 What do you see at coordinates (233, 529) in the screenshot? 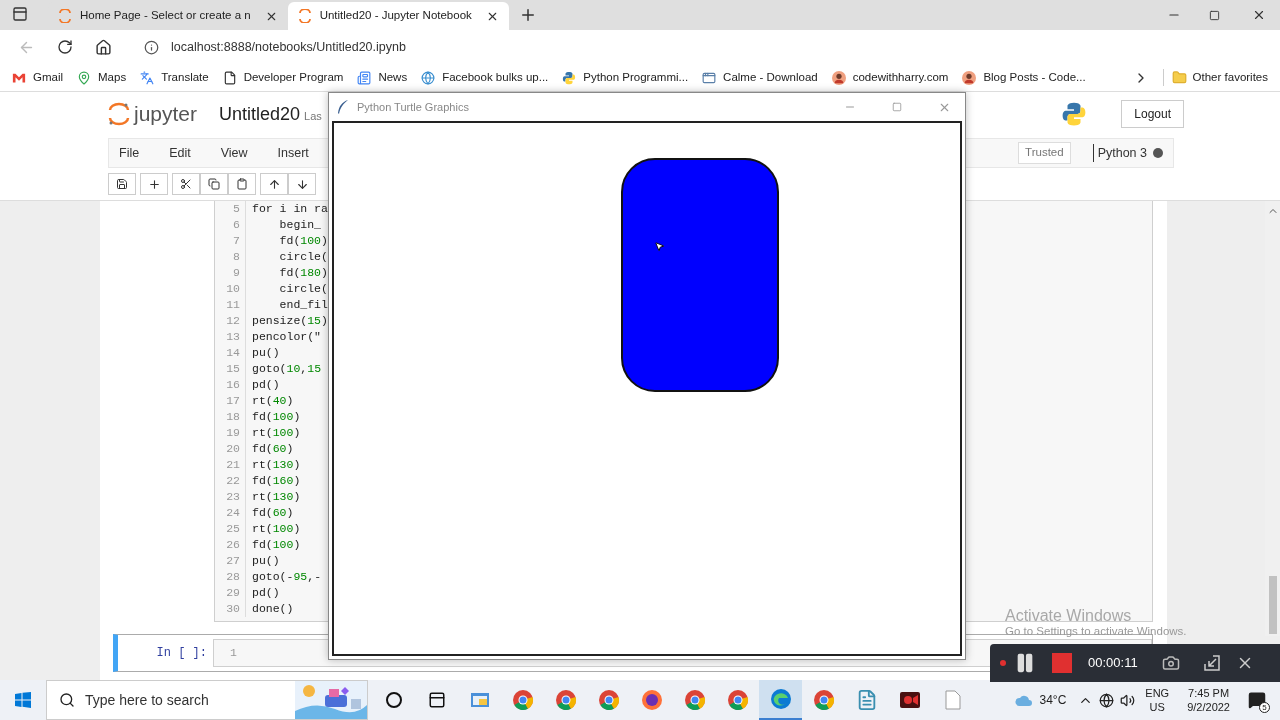
I see `line-number: 25` at bounding box center [233, 529].